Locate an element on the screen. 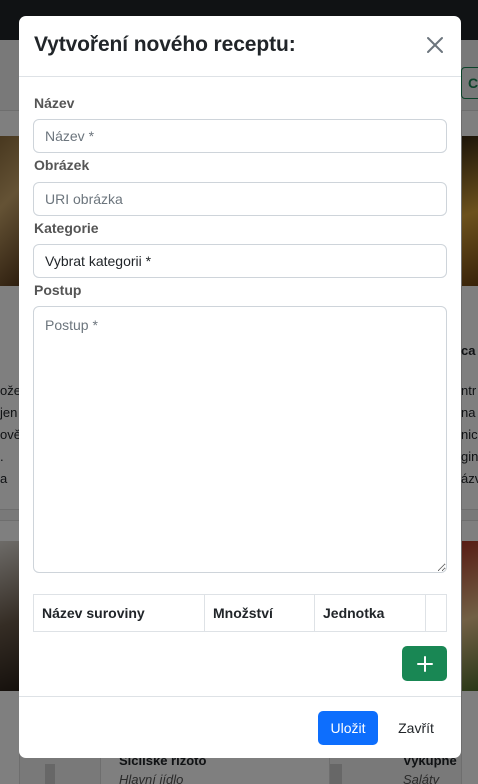 This screenshot has height=784, width=478. category-label: Kategorie is located at coordinates (66, 228).